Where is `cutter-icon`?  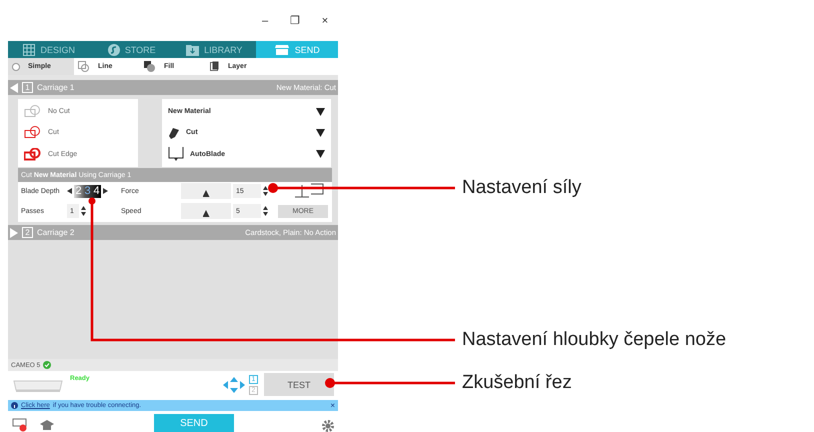 cutter-icon is located at coordinates (282, 49).